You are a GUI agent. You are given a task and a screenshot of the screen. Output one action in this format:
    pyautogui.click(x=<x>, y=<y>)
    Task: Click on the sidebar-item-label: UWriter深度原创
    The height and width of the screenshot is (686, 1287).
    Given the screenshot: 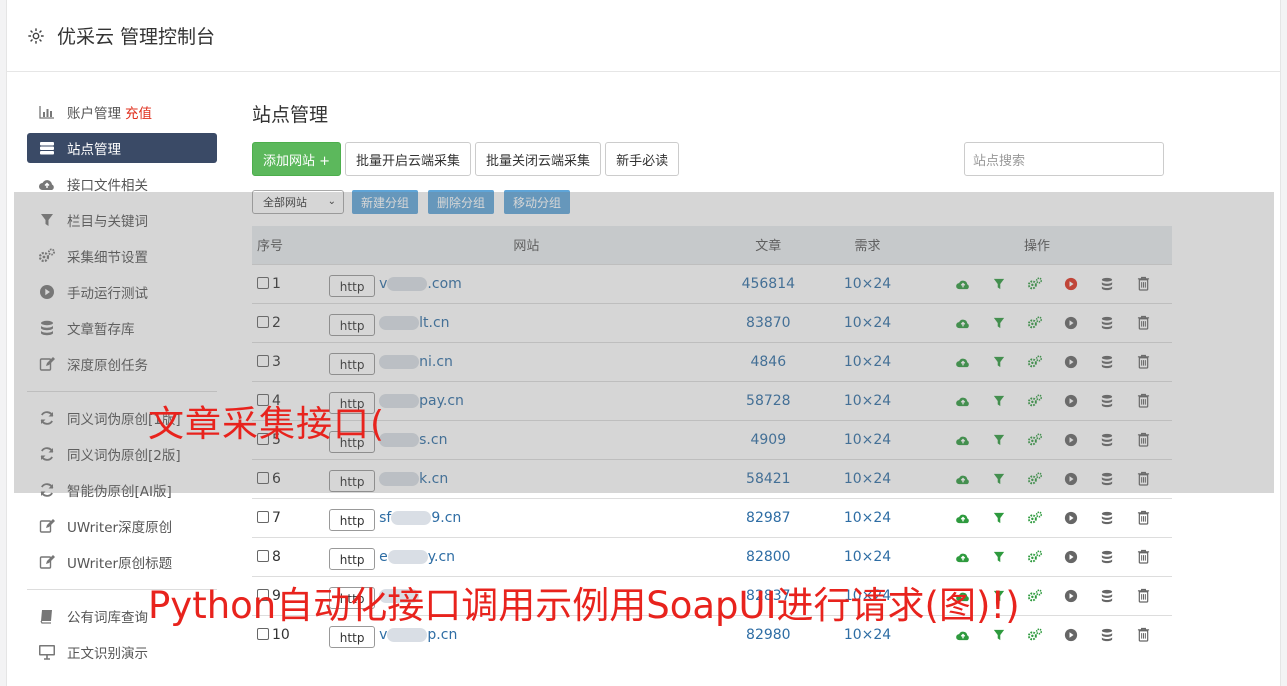 What is the action you would take?
    pyautogui.click(x=120, y=528)
    